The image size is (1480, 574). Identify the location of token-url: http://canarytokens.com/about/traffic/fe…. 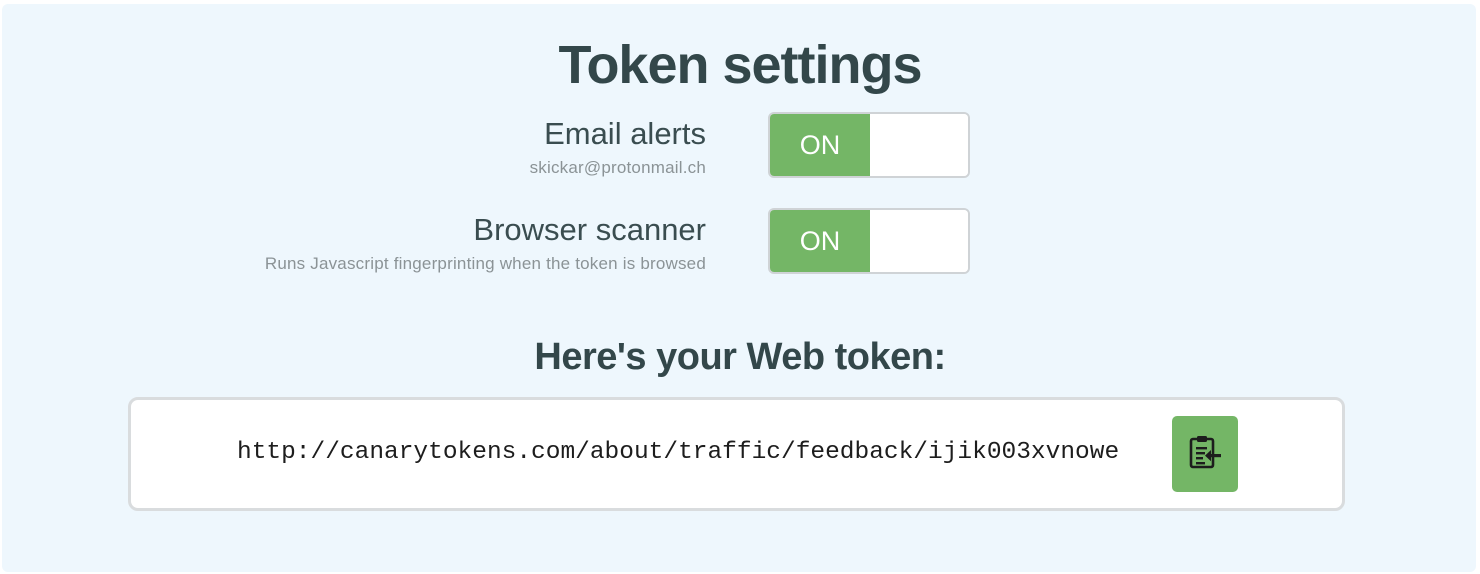
(700, 452).